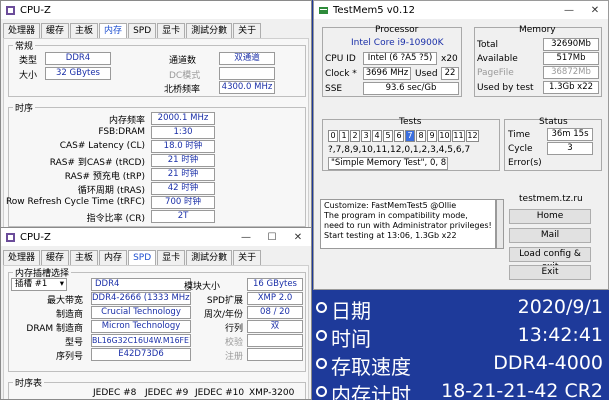  What do you see at coordinates (233, 357) in the screenshot?
I see `registered-label: 注册` at bounding box center [233, 357].